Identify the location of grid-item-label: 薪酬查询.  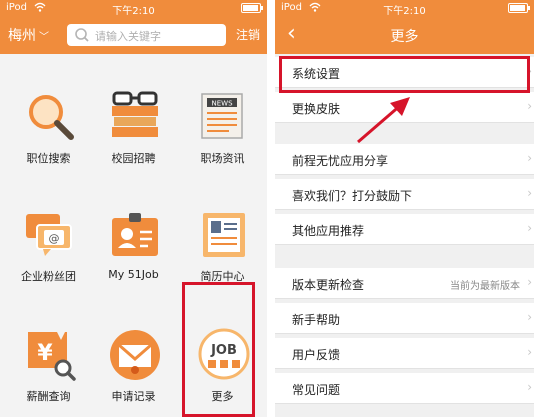
(48, 396).